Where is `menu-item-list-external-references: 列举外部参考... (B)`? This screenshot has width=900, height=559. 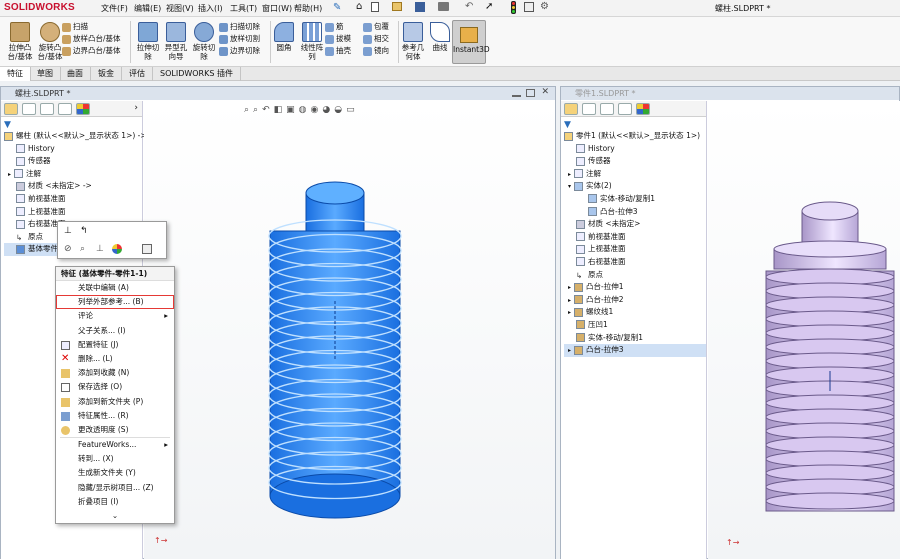 menu-item-list-external-references: 列举外部参考... (B) is located at coordinates (115, 302).